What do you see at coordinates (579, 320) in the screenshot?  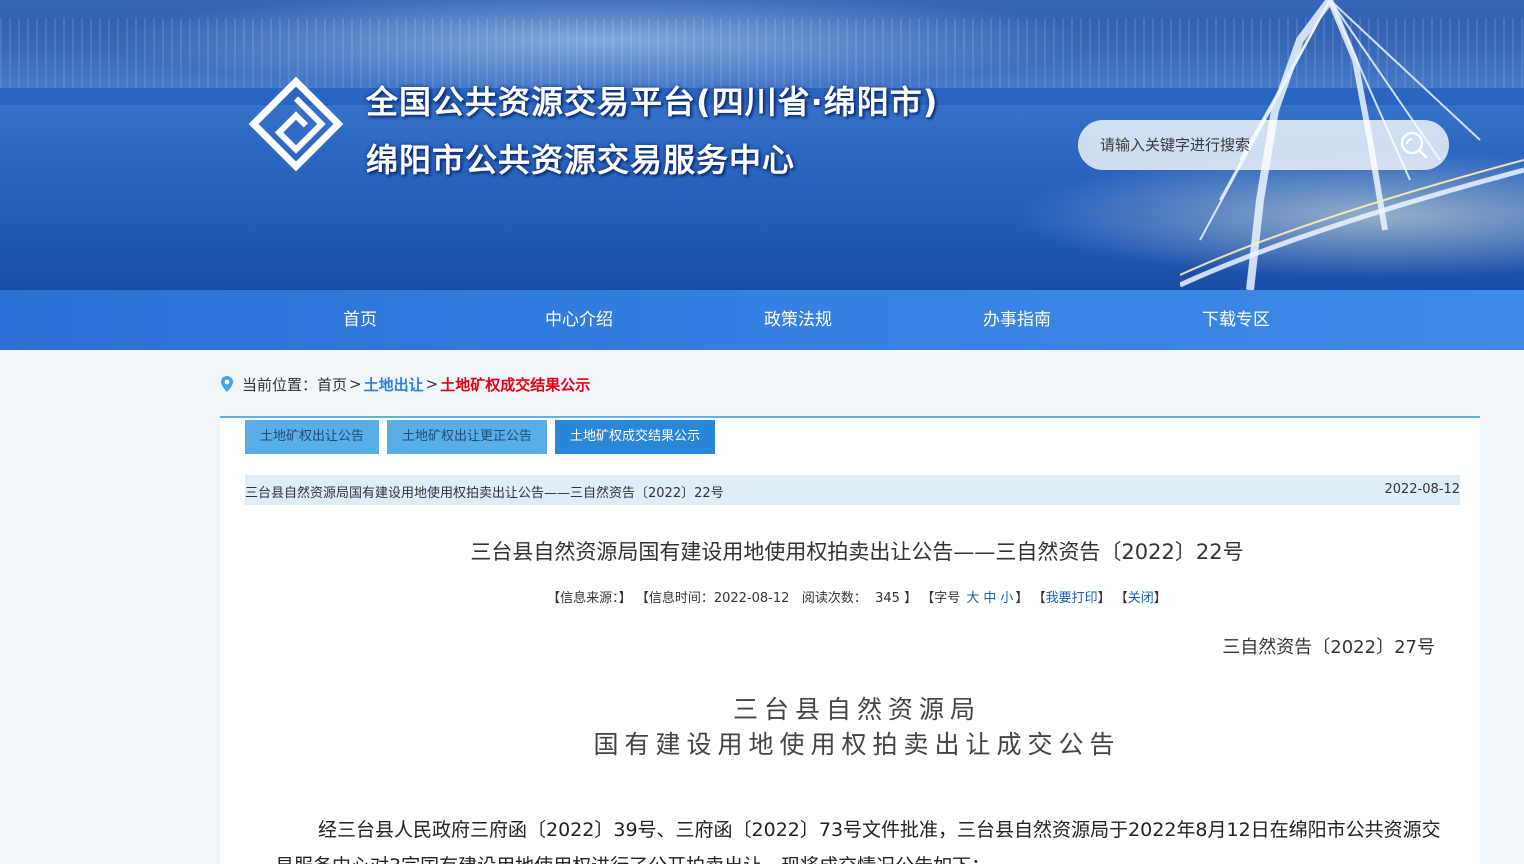 I see `nav-about: 中心介绍` at bounding box center [579, 320].